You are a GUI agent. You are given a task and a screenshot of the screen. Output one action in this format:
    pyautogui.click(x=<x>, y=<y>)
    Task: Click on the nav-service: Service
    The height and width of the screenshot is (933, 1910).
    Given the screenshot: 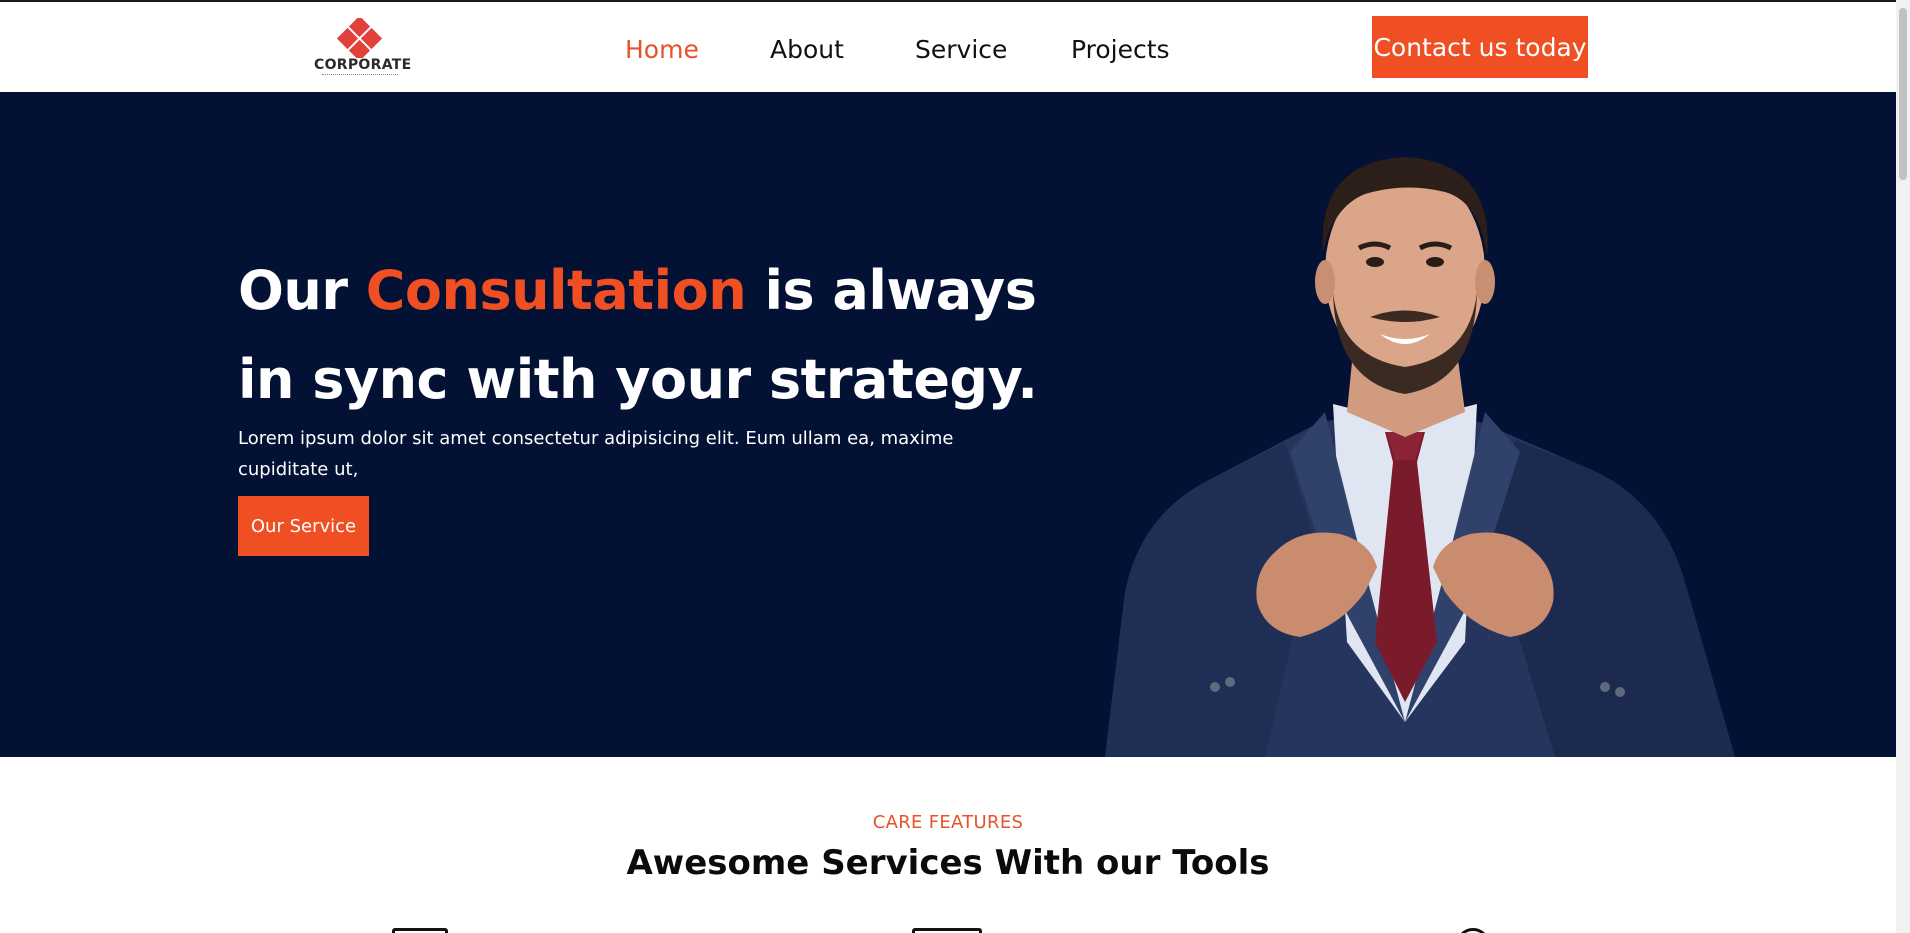 What is the action you would take?
    pyautogui.click(x=961, y=49)
    